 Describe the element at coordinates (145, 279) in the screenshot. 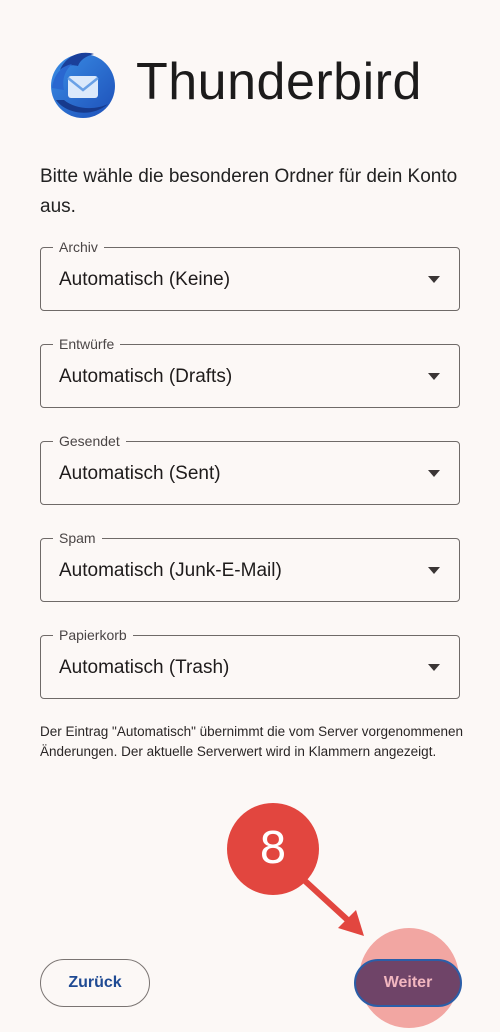

I see `field-value: Automatisch (Keine)` at that location.